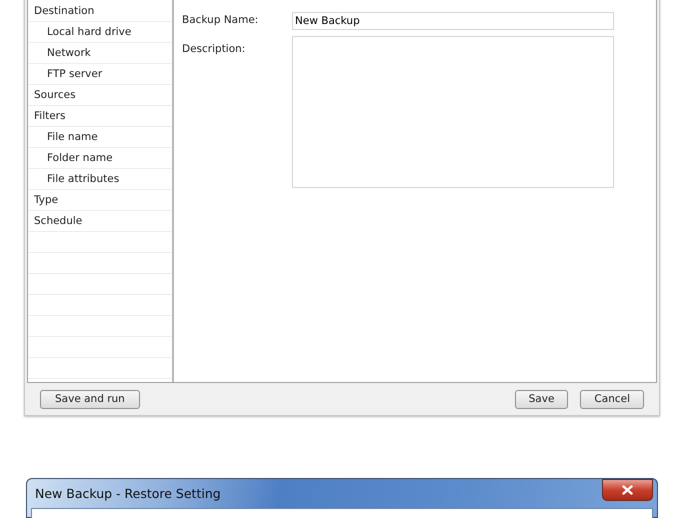 The width and height of the screenshot is (690, 518). What do you see at coordinates (128, 493) in the screenshot?
I see `window-title: New Backup - Restore Setting` at bounding box center [128, 493].